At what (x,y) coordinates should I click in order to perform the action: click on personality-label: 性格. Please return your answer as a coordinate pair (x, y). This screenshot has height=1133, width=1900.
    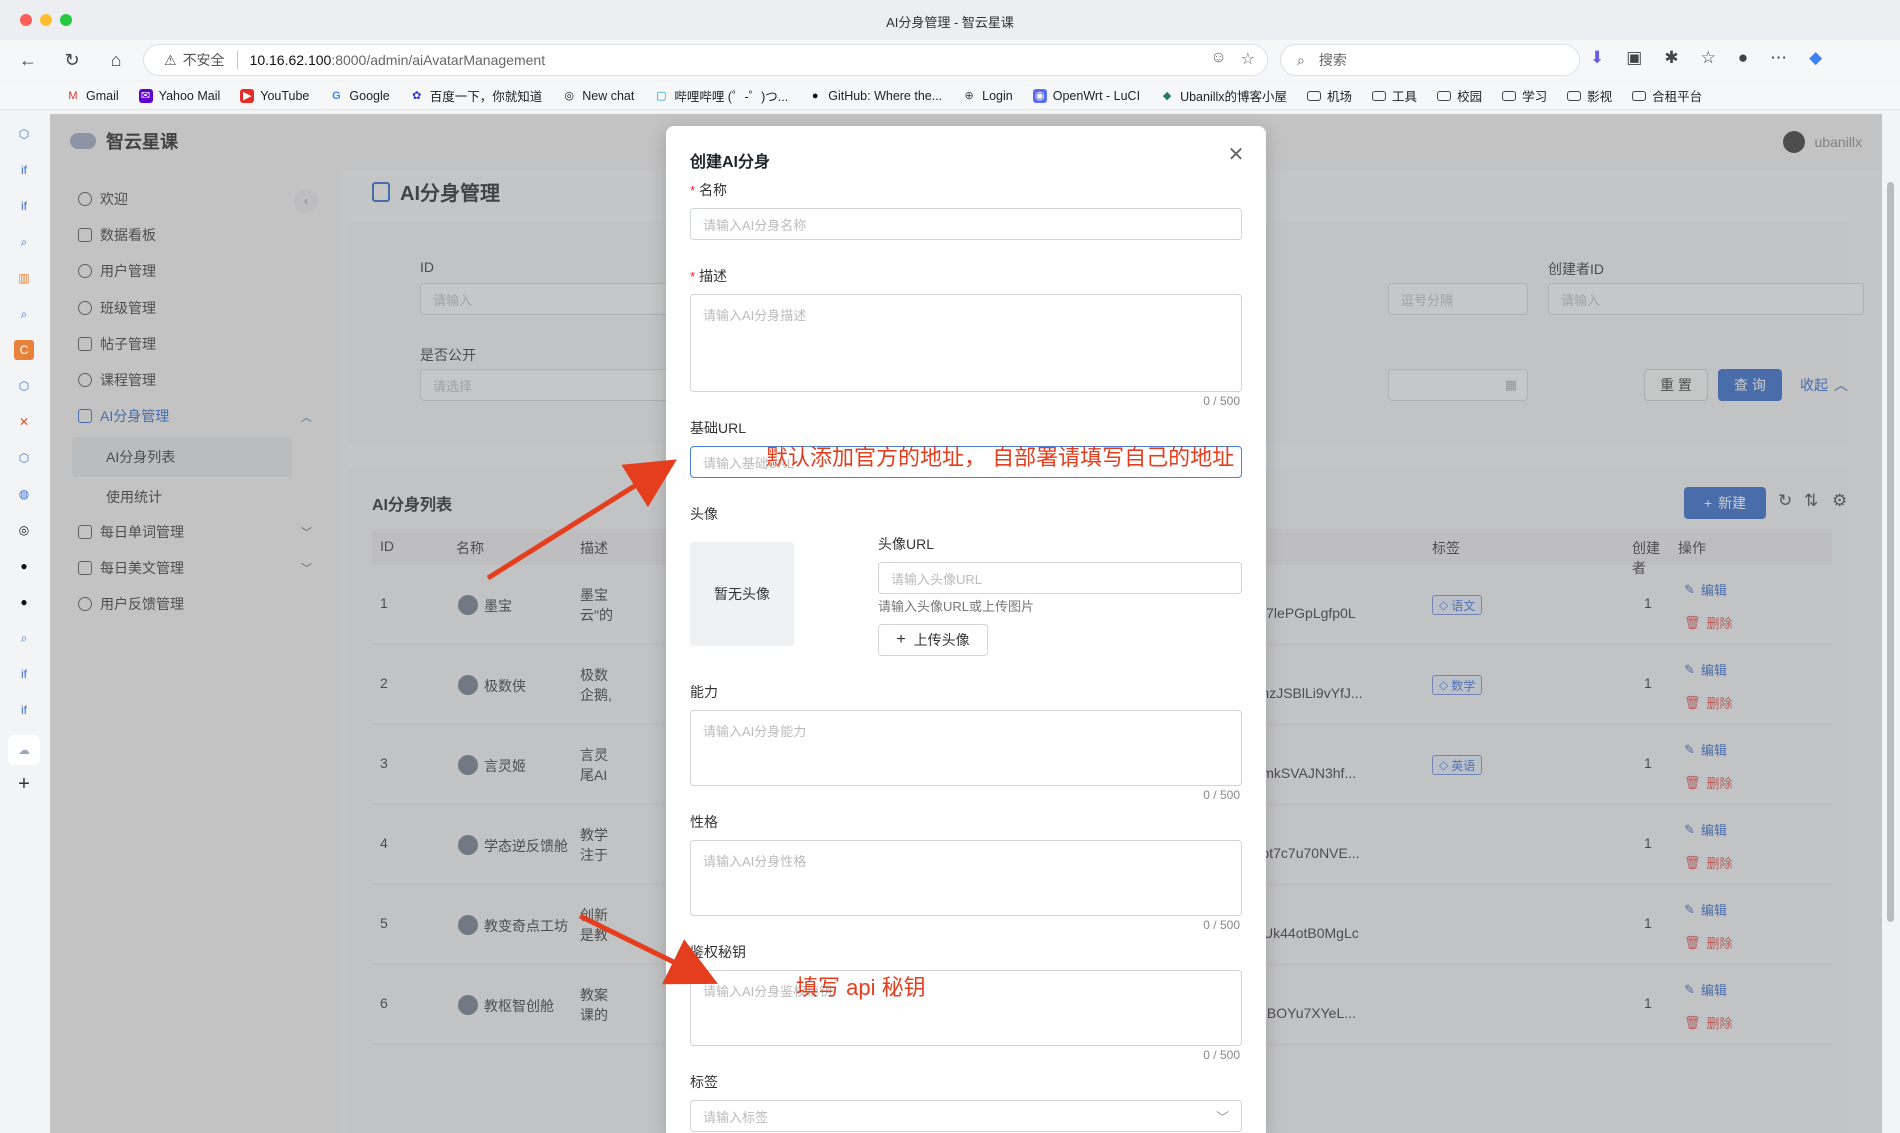
    Looking at the image, I should click on (704, 822).